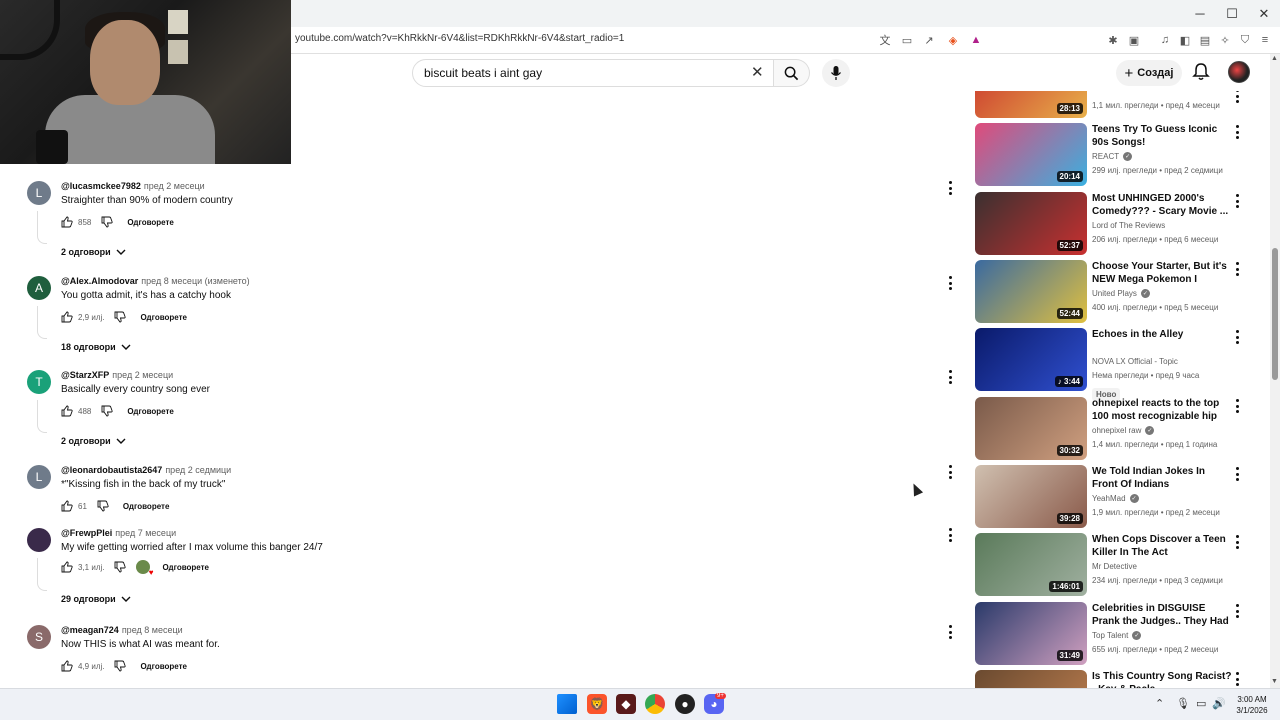  What do you see at coordinates (1109, 498) in the screenshot?
I see `channel-name: YeahMad` at bounding box center [1109, 498].